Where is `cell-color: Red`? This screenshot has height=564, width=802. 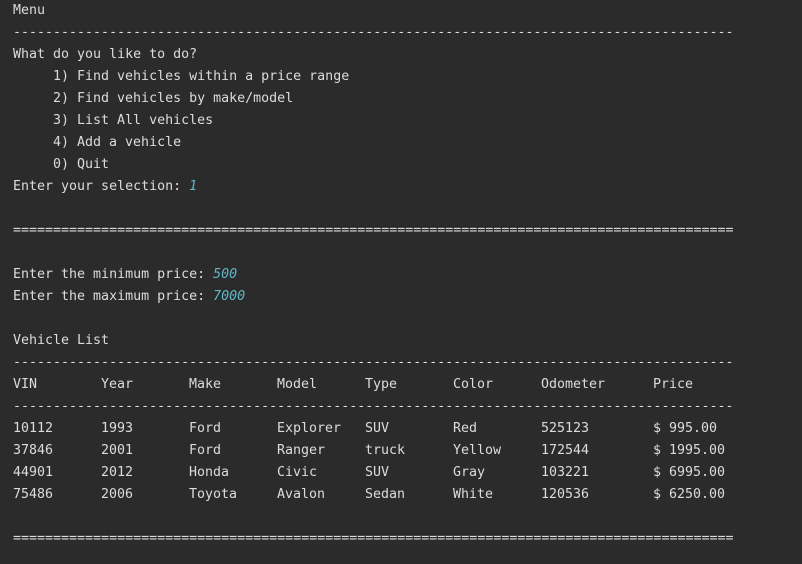 cell-color: Red is located at coordinates (465, 428).